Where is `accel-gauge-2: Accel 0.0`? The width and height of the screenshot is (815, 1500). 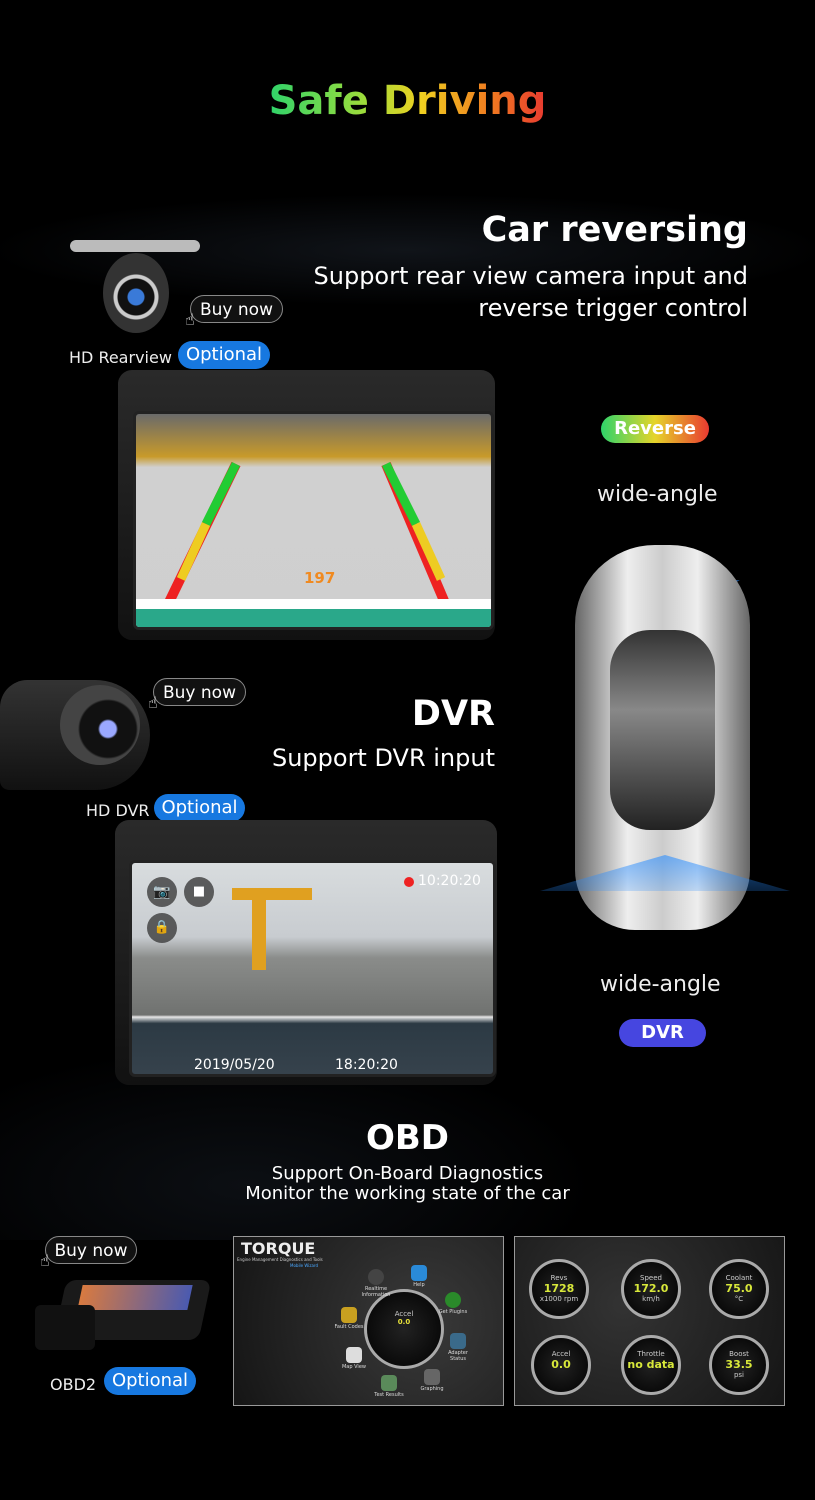
accel-gauge-2: Accel 0.0 is located at coordinates (561, 1365).